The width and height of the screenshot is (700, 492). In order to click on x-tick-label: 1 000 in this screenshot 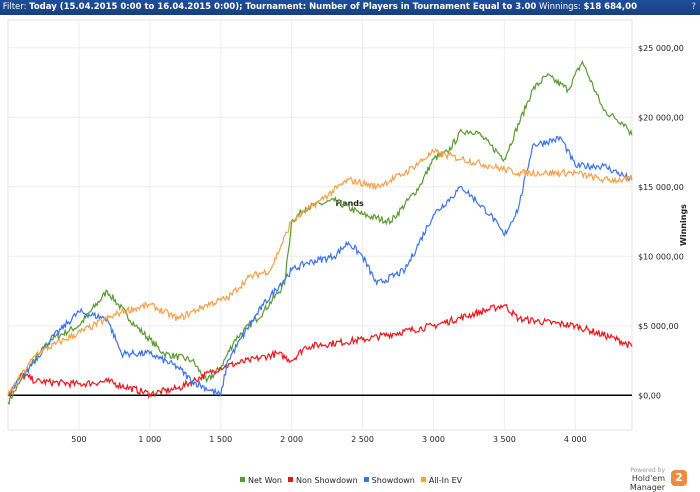, I will do `click(149, 439)`.